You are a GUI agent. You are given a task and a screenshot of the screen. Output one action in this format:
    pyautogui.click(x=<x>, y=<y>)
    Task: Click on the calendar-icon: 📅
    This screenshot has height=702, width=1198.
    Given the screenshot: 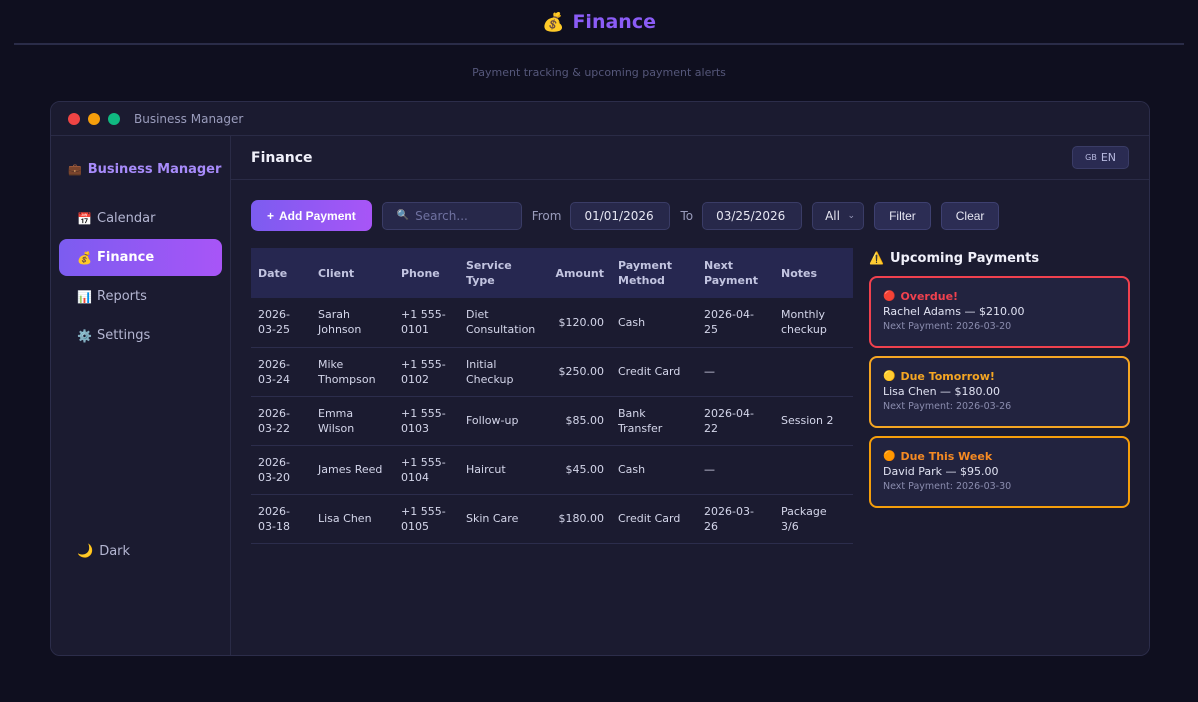 What is the action you would take?
    pyautogui.click(x=84, y=218)
    